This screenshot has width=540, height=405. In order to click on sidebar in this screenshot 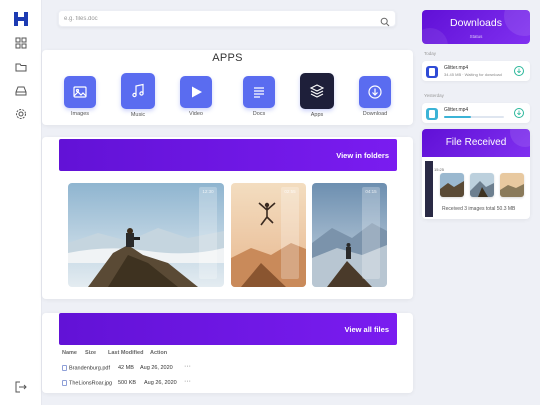, I will do `click(21, 202)`.